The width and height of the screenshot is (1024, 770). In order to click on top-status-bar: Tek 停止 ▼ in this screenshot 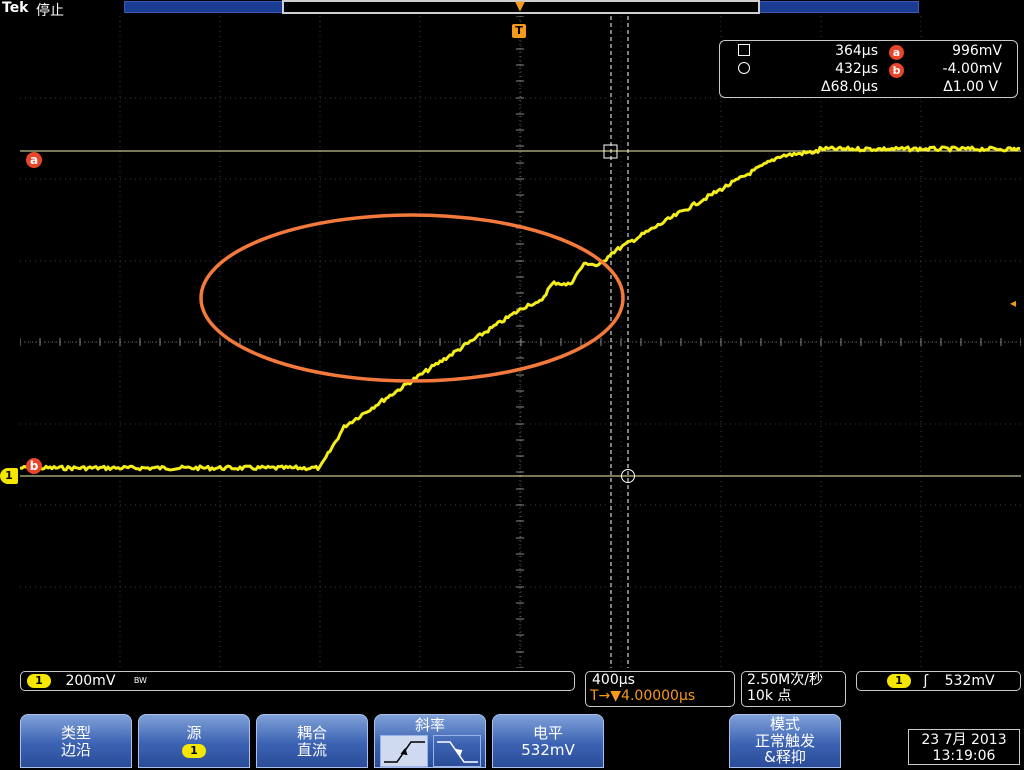, I will do `click(512, 9)`.